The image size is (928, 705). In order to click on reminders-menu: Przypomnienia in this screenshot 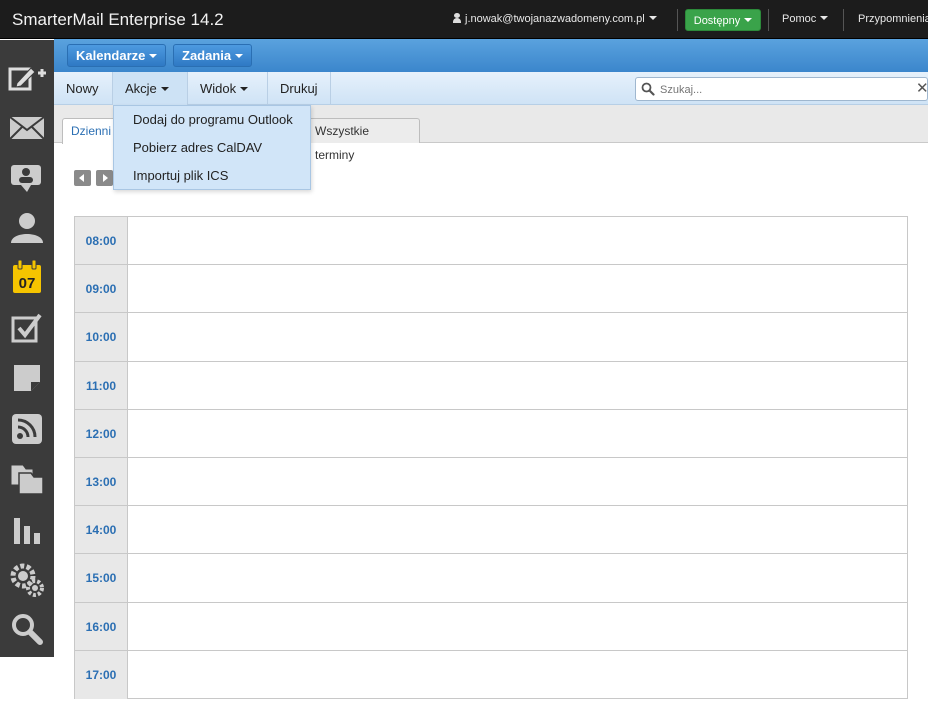, I will do `click(893, 19)`.